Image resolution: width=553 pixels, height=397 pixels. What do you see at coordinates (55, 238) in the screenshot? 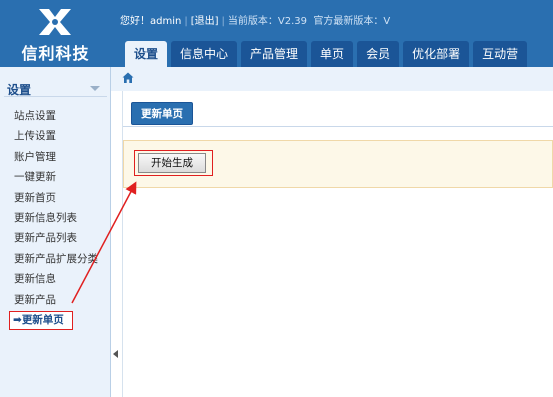
I see `sidebar-item-update-product-list: 更新产品列表` at bounding box center [55, 238].